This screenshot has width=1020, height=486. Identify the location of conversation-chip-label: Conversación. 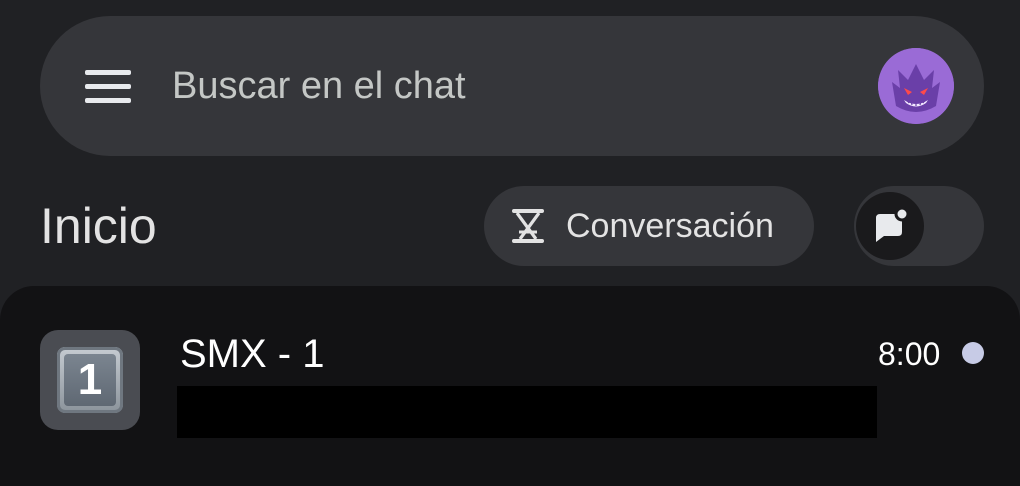
(670, 226).